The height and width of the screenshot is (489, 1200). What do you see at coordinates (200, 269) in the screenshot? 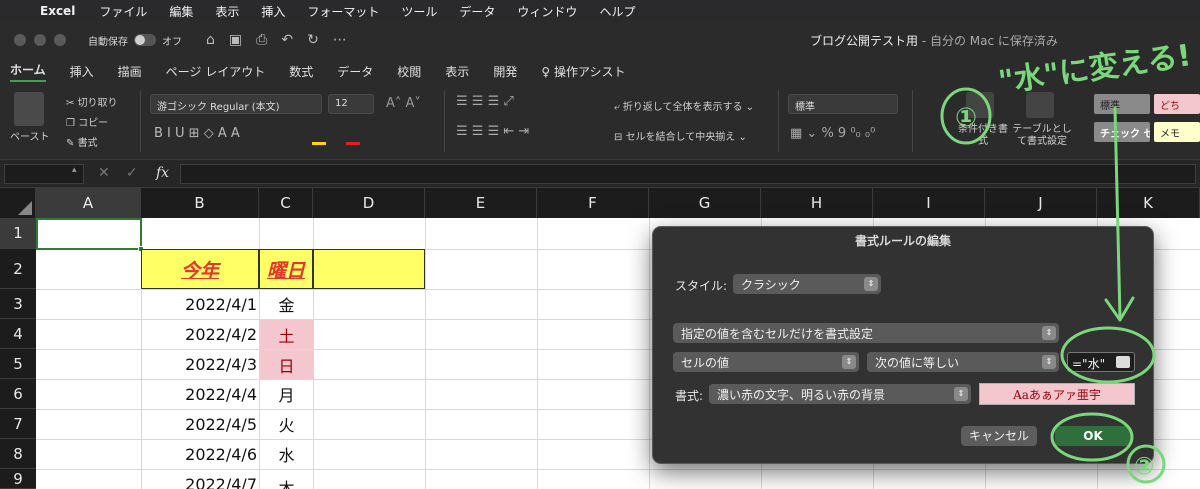
I see `cell-b2: 今年` at bounding box center [200, 269].